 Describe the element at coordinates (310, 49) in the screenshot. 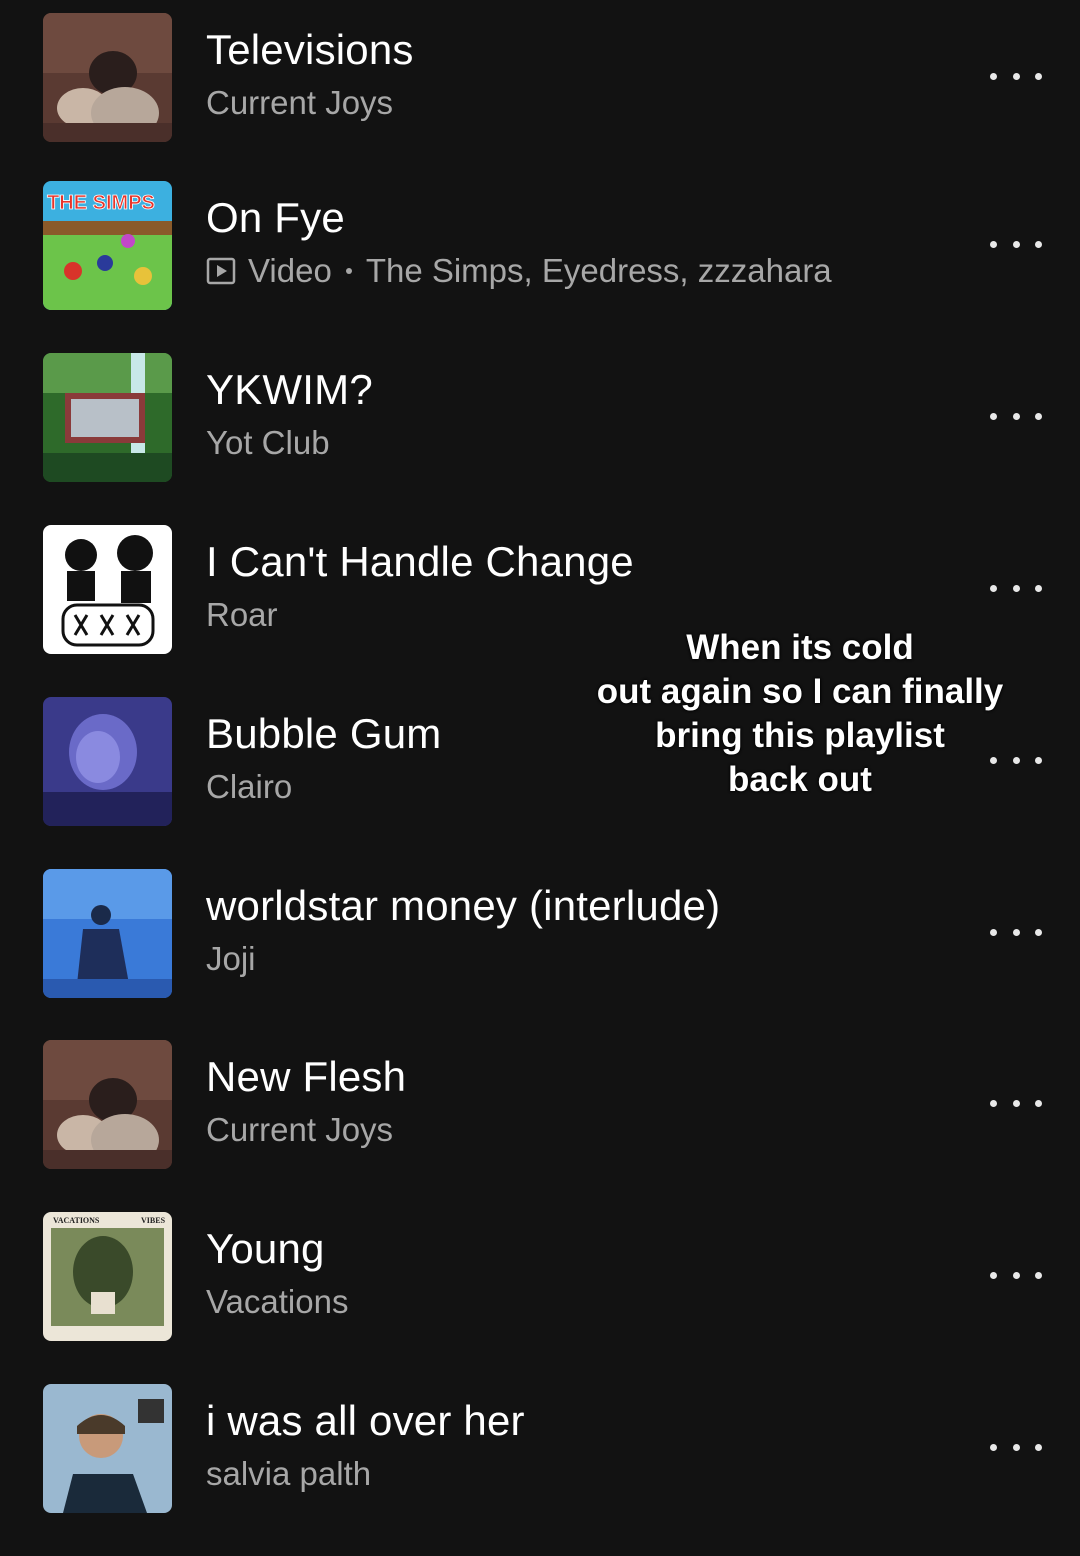

I see `track-title: Televisions` at that location.